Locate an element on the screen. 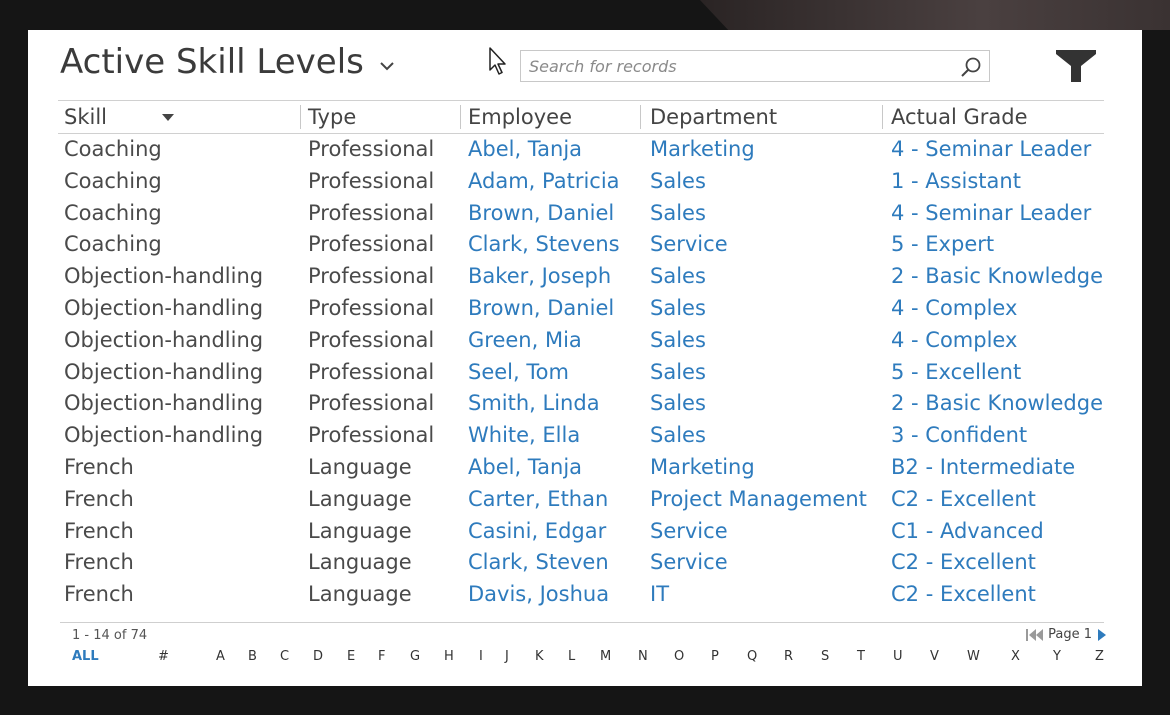  cell-employee-link: Smith, Linda is located at coordinates (553, 404).